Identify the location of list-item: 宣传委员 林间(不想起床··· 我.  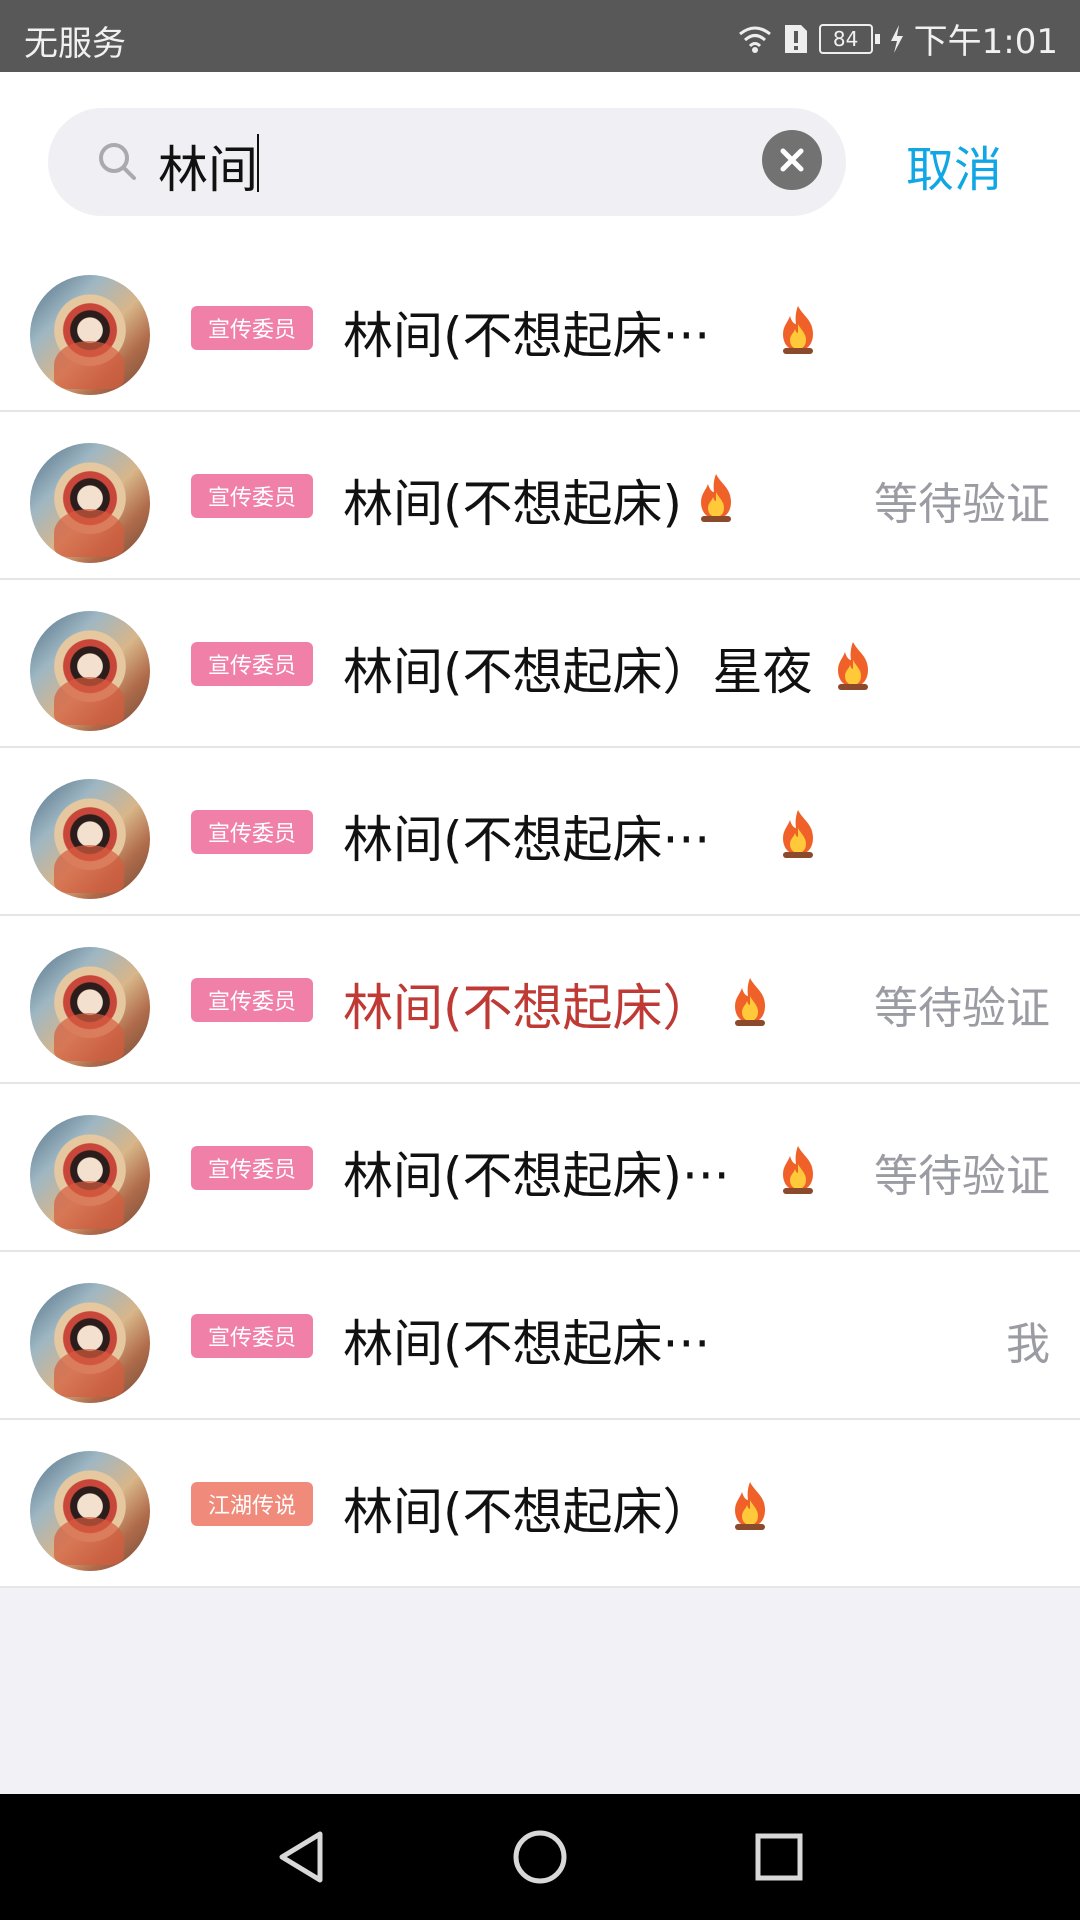
(540, 1336).